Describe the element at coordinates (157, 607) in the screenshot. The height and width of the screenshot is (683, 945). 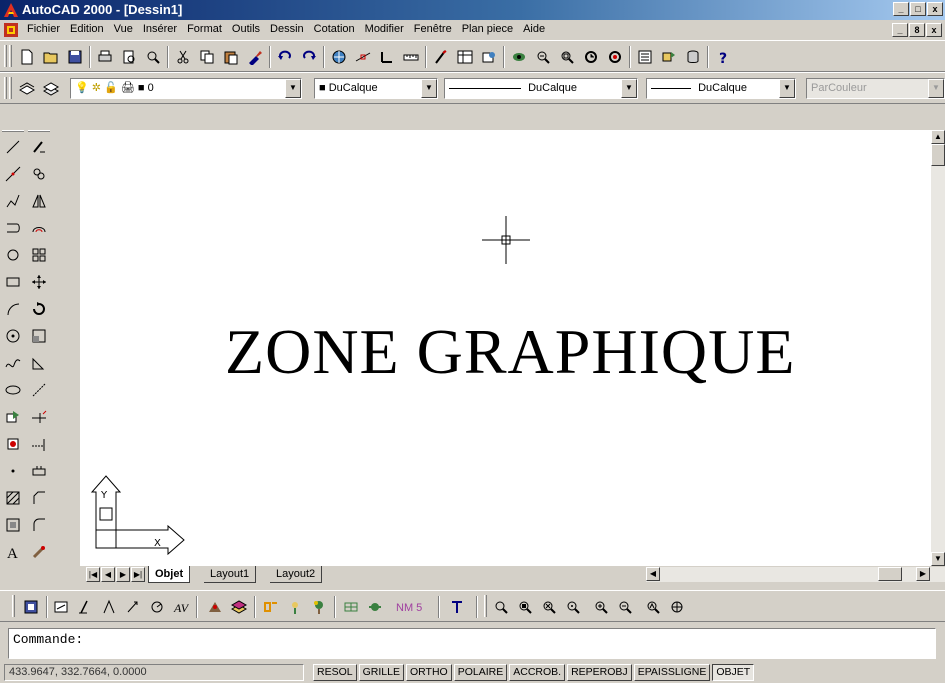
I see `dim-radius-icon` at that location.